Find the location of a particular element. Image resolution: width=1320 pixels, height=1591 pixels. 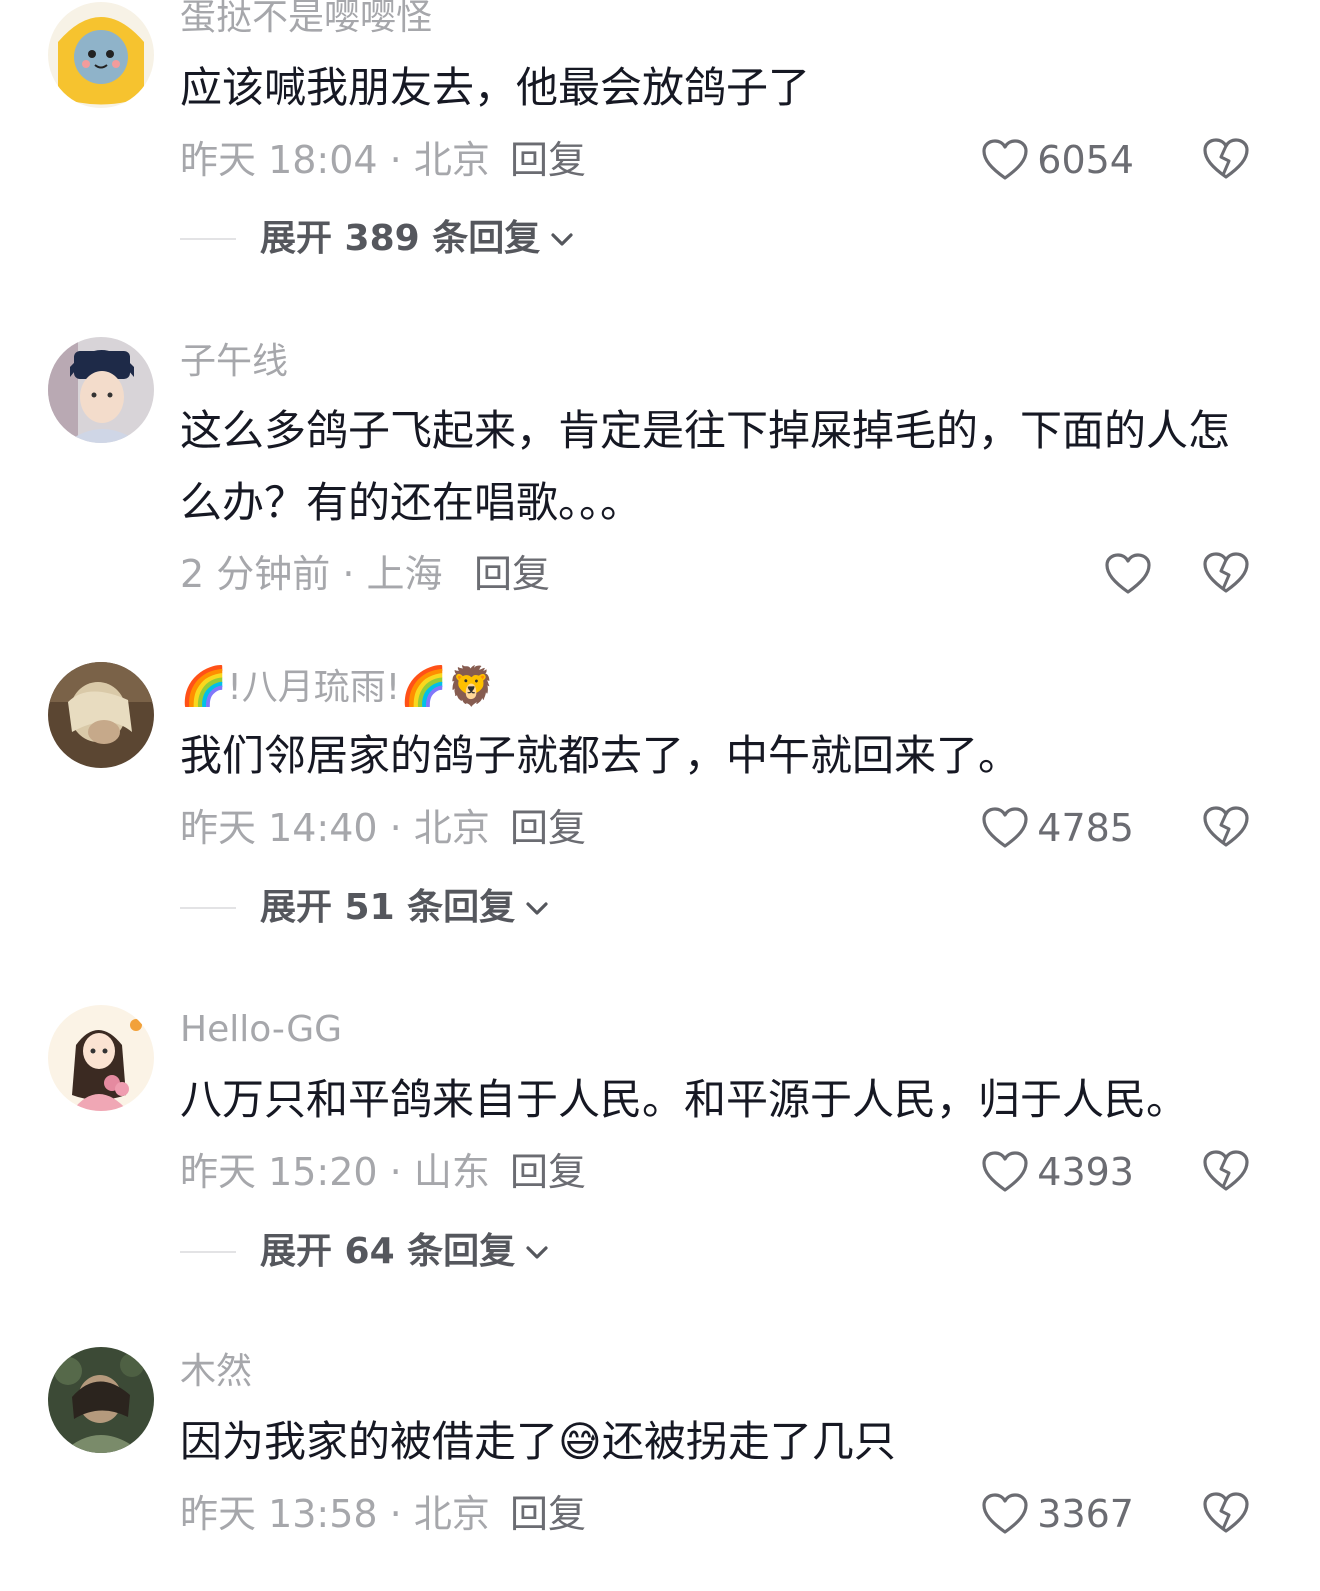

grimace-sweat-emoji-icon: 😅 is located at coordinates (580, 1441).